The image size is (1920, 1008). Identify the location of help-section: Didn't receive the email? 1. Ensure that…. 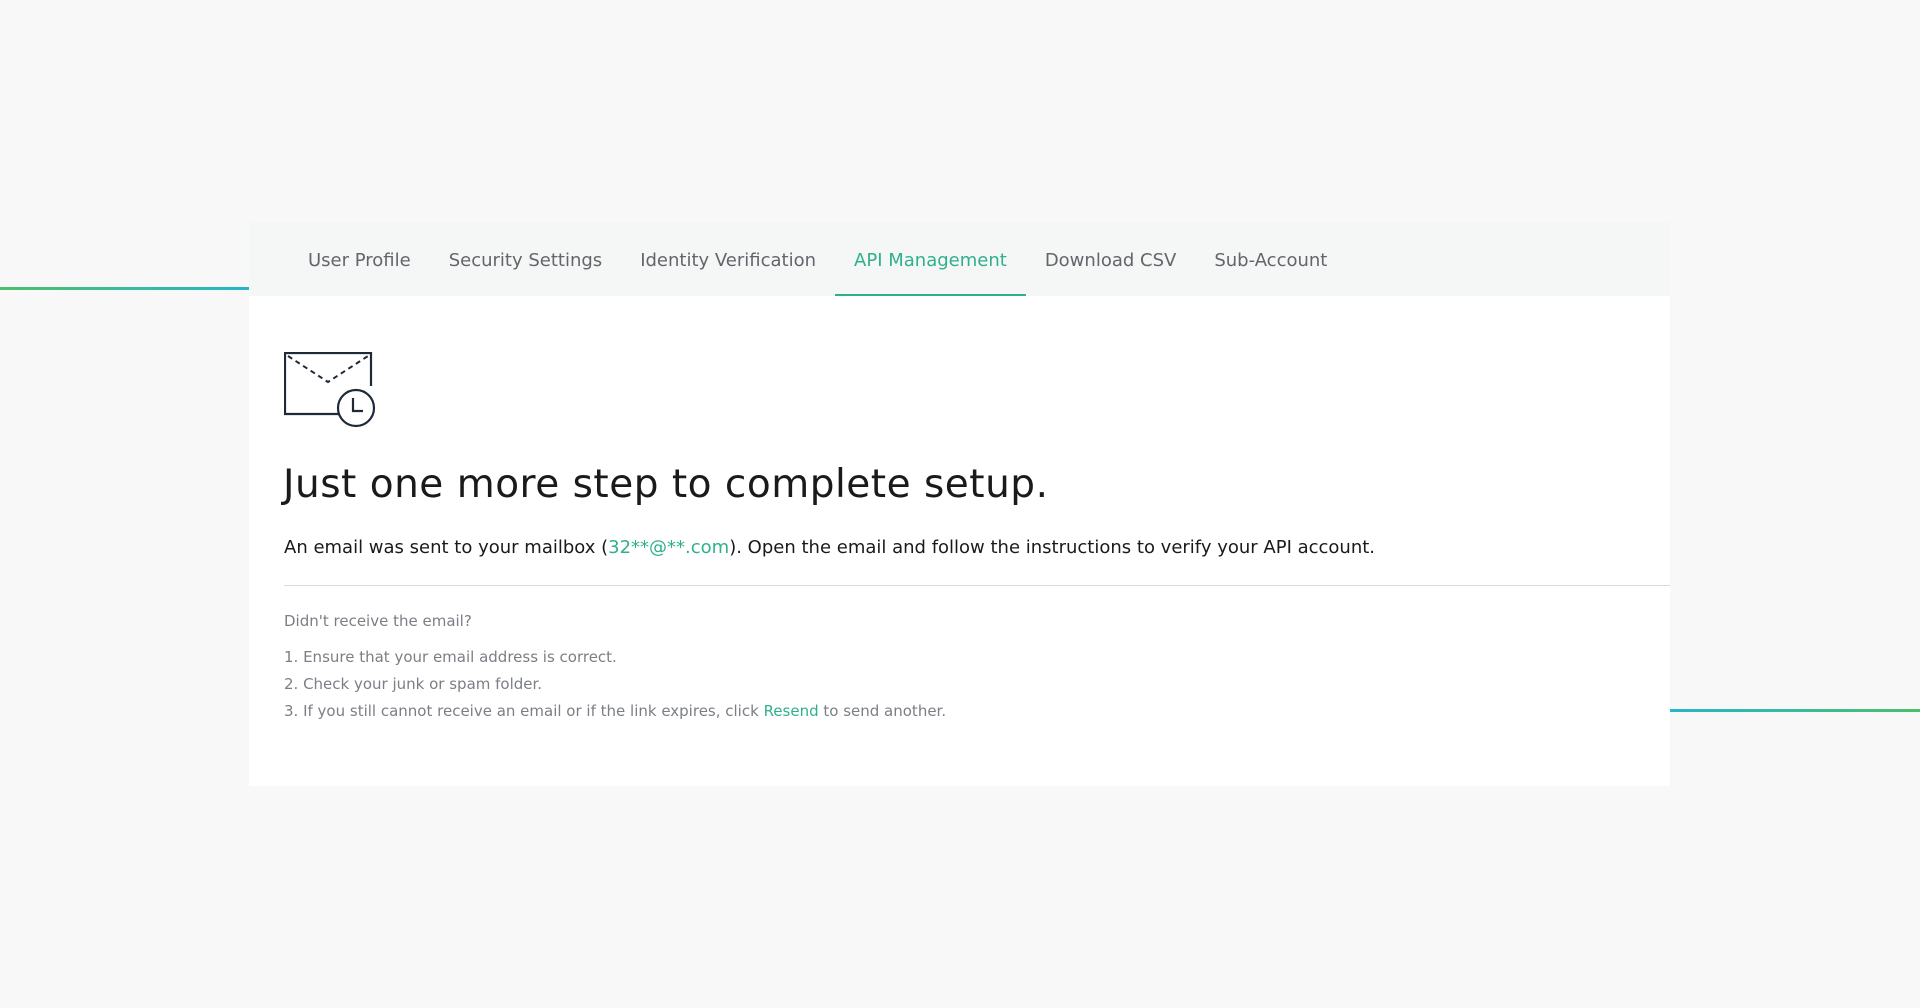
(615, 668).